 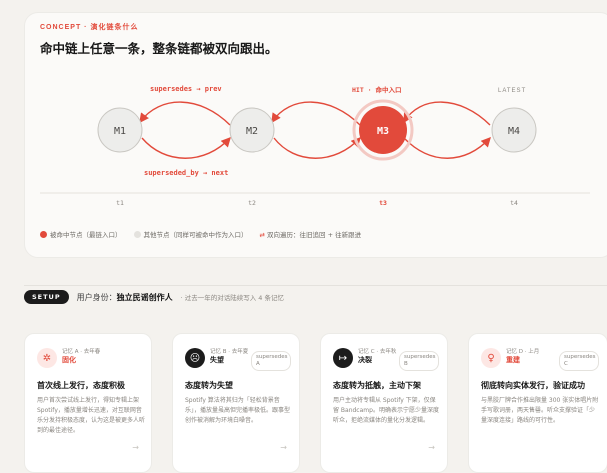 I want to click on supersedes-tag: supersedes A, so click(x=271, y=361).